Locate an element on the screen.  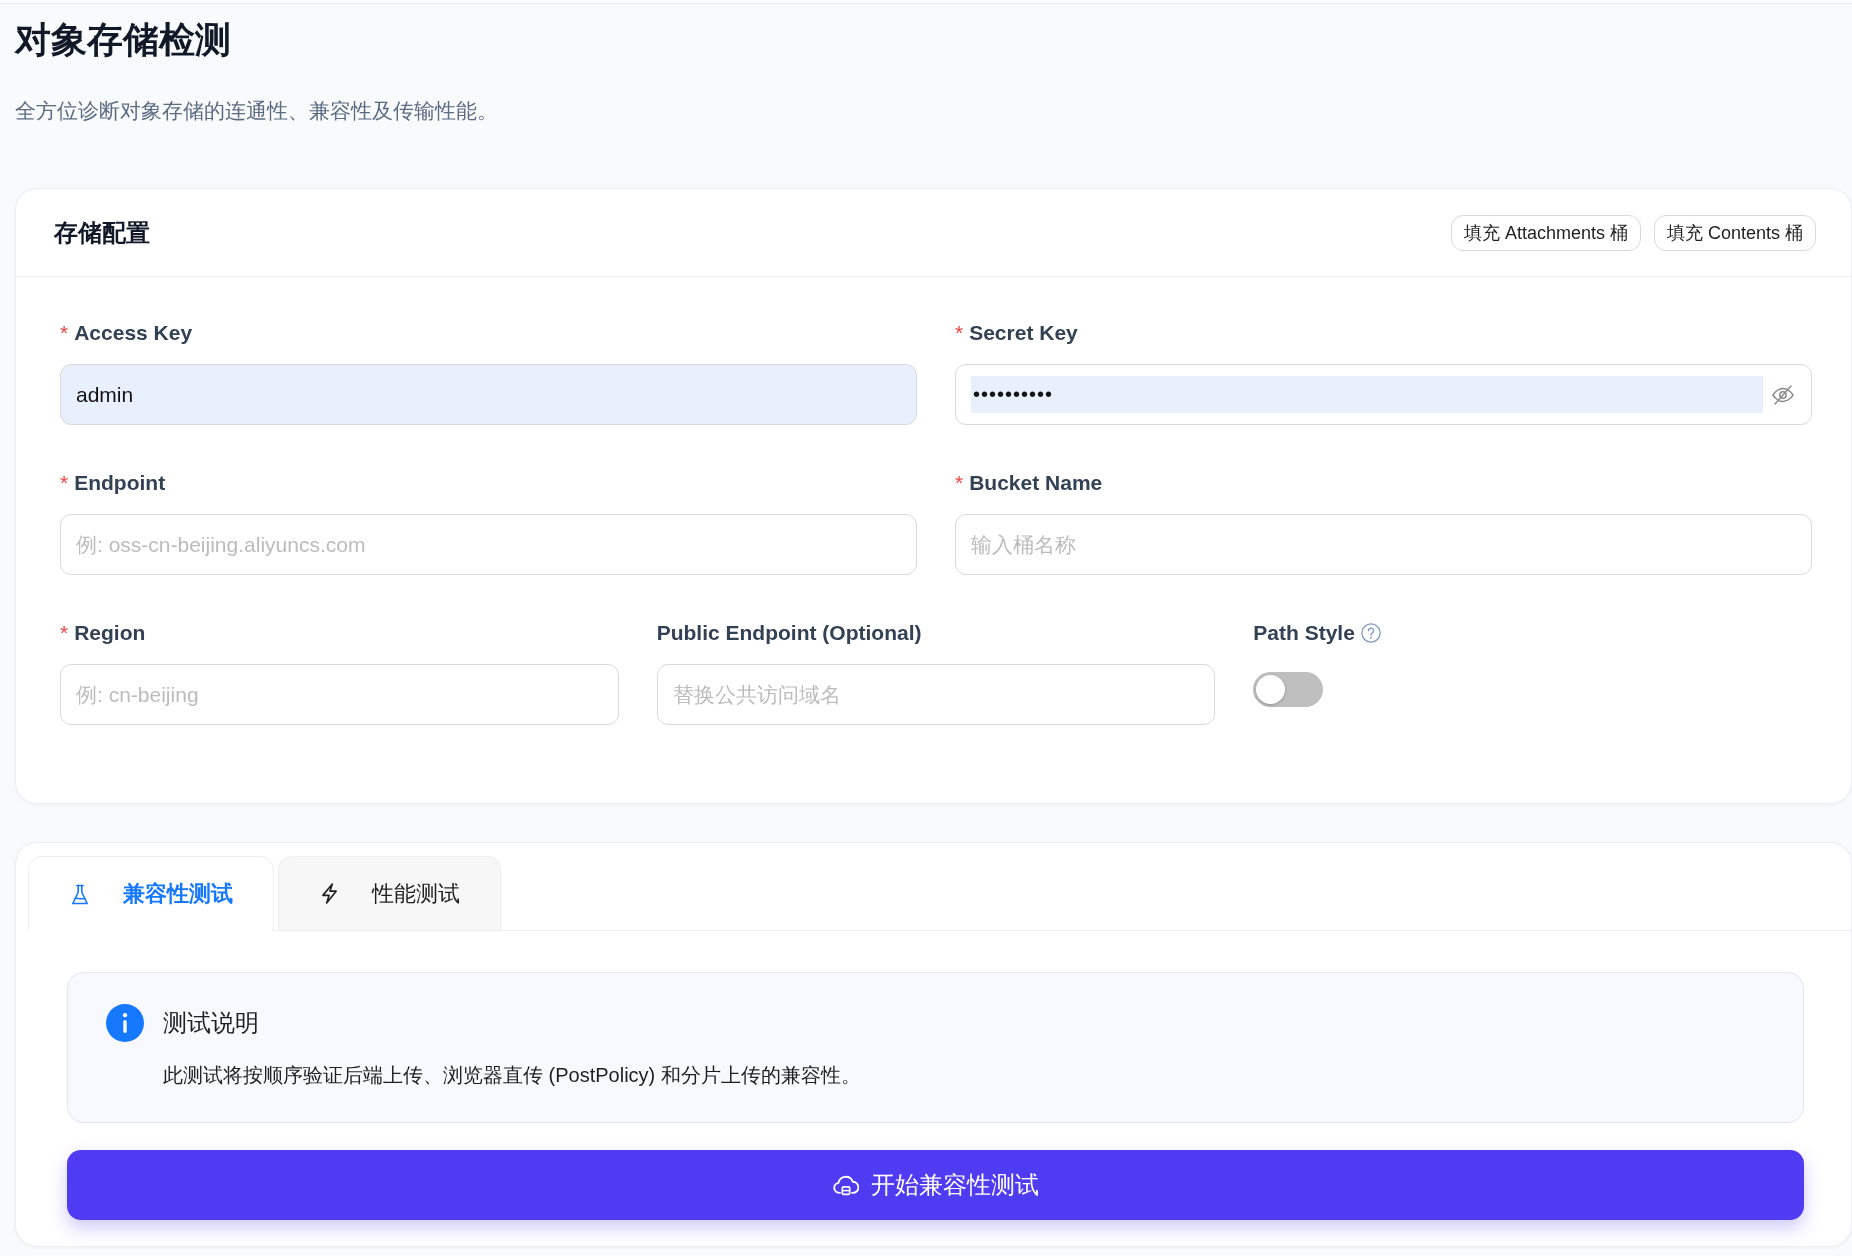
toggle-switch is located at coordinates (1288, 689).